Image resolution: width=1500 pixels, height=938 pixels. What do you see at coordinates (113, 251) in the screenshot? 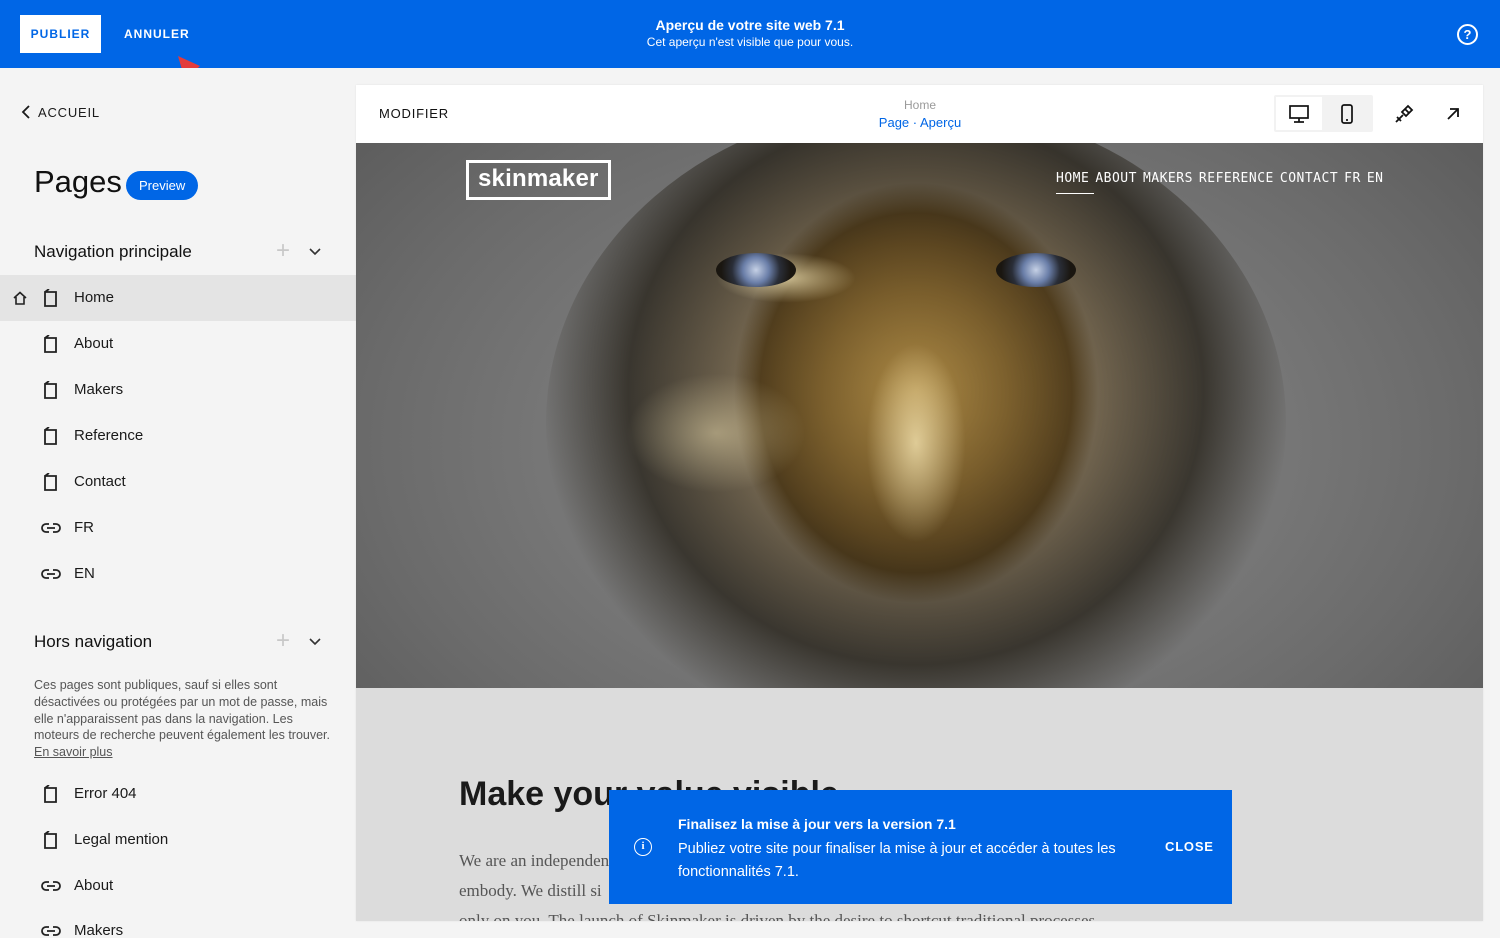
I see `section-title: Navigation principale` at bounding box center [113, 251].